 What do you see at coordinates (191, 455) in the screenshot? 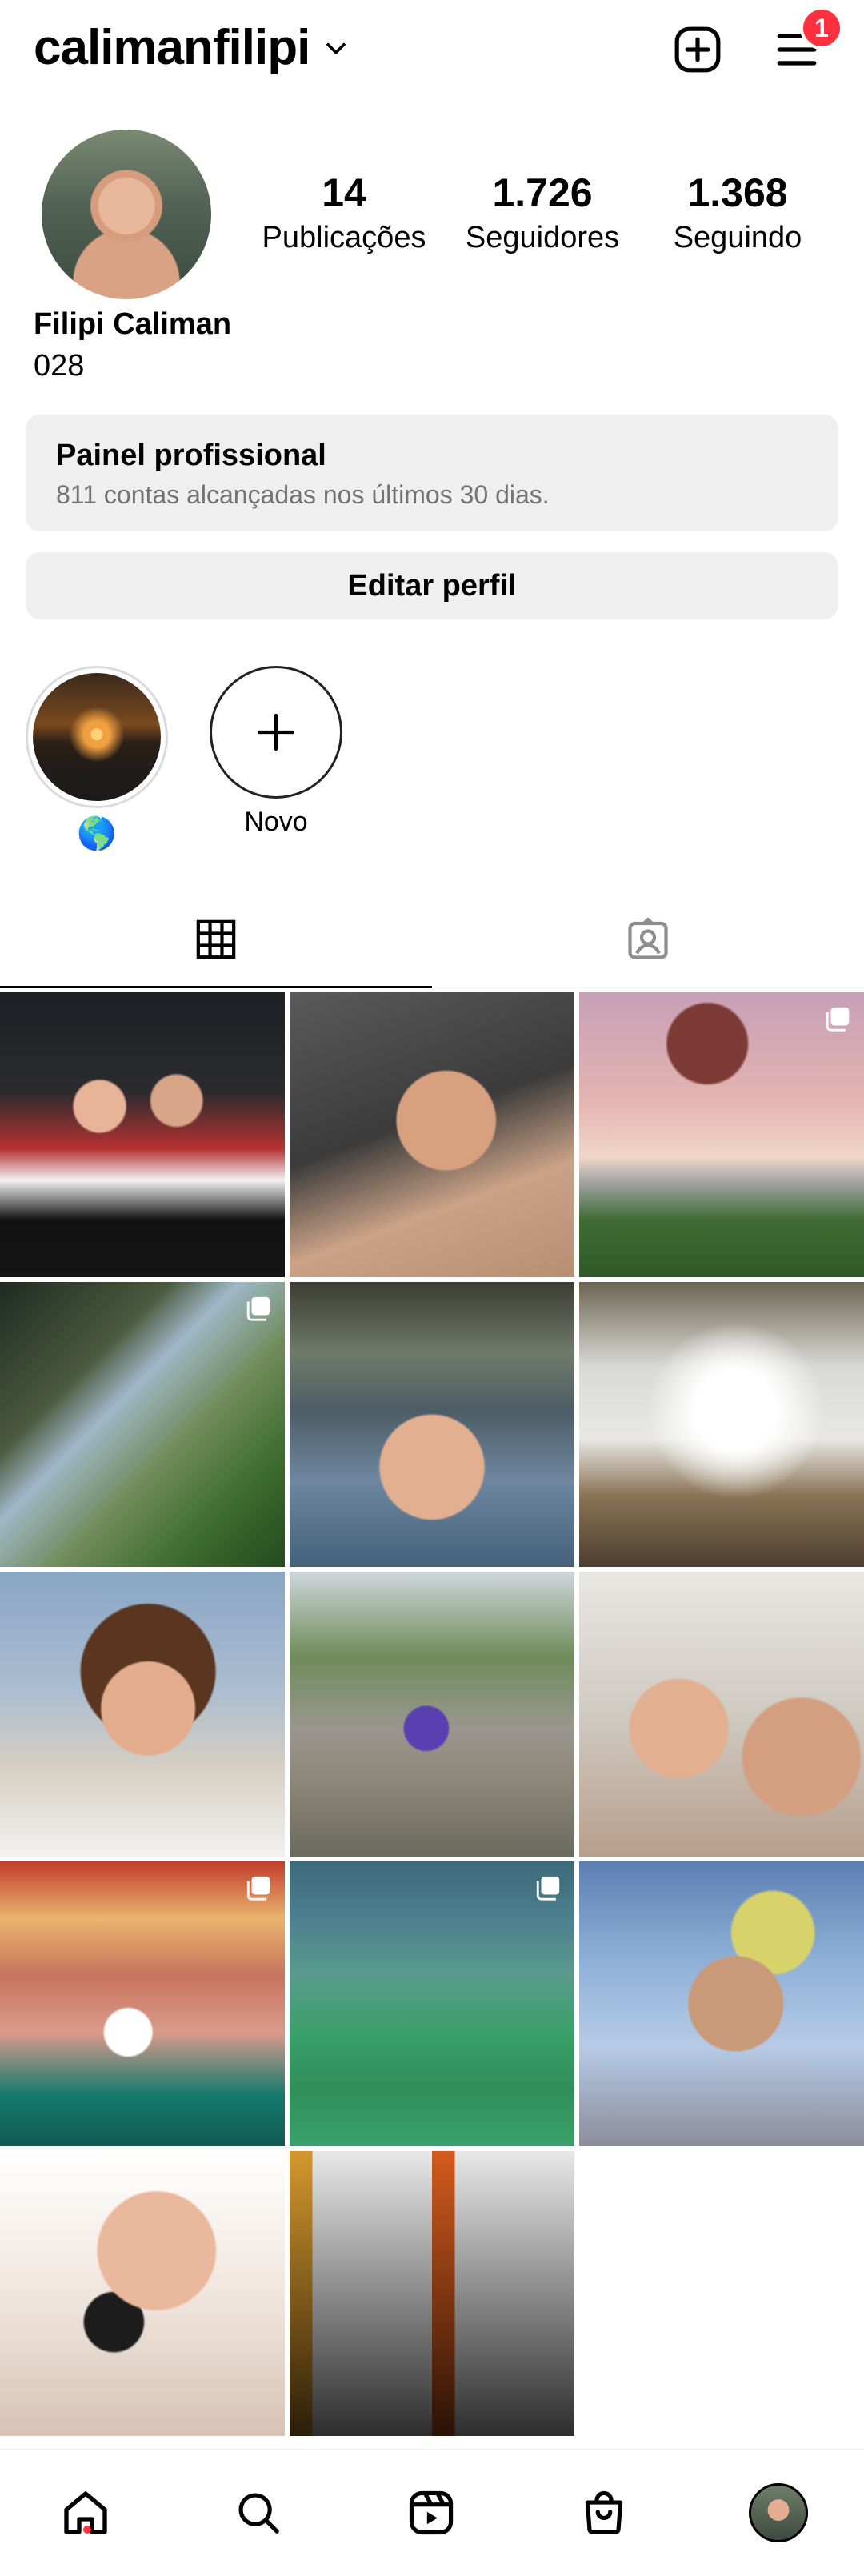
I see `dashboard-title: Painel profissional` at bounding box center [191, 455].